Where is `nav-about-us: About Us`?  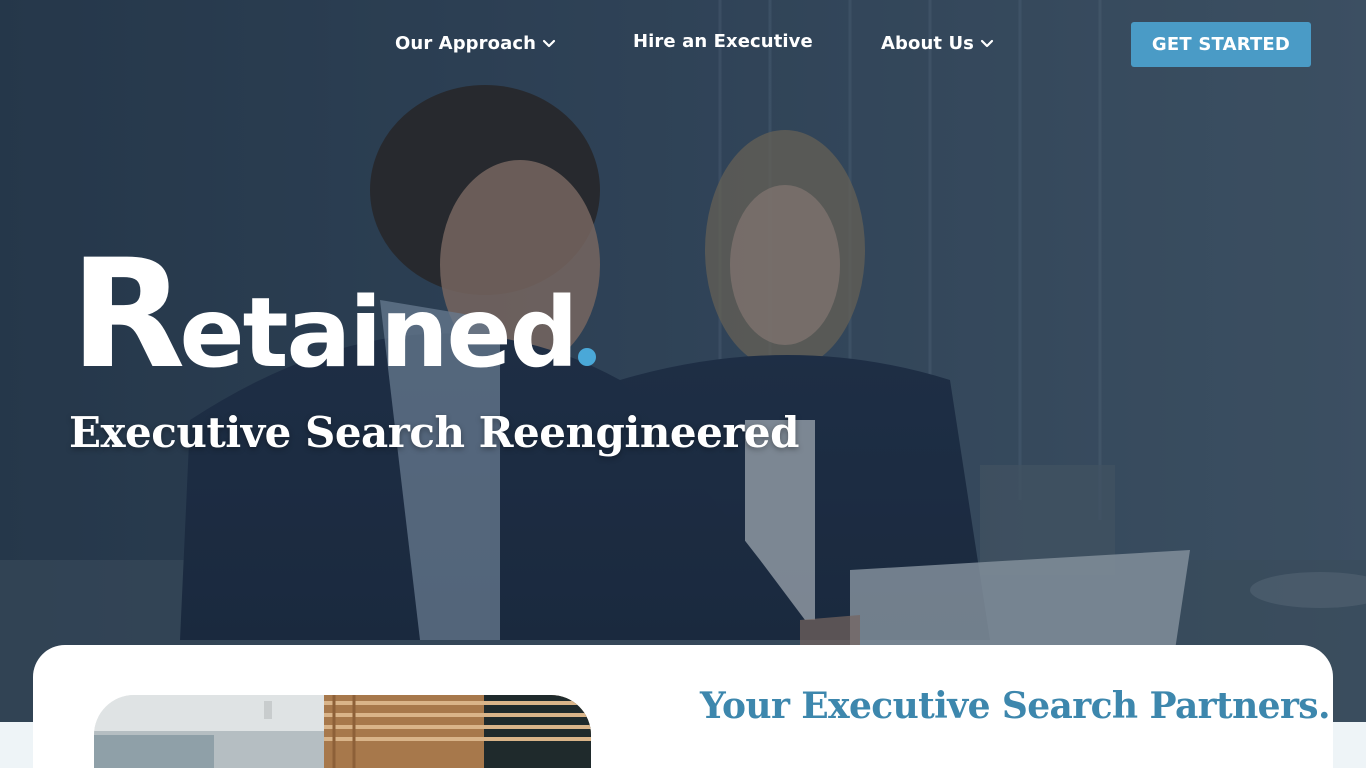
nav-about-us: About Us is located at coordinates (937, 43).